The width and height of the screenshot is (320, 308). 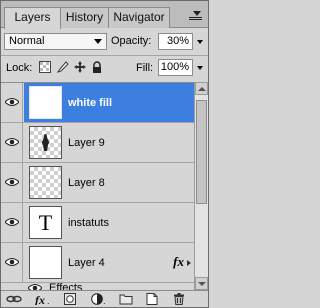 I want to click on arrow-up-icon, so click(x=202, y=89).